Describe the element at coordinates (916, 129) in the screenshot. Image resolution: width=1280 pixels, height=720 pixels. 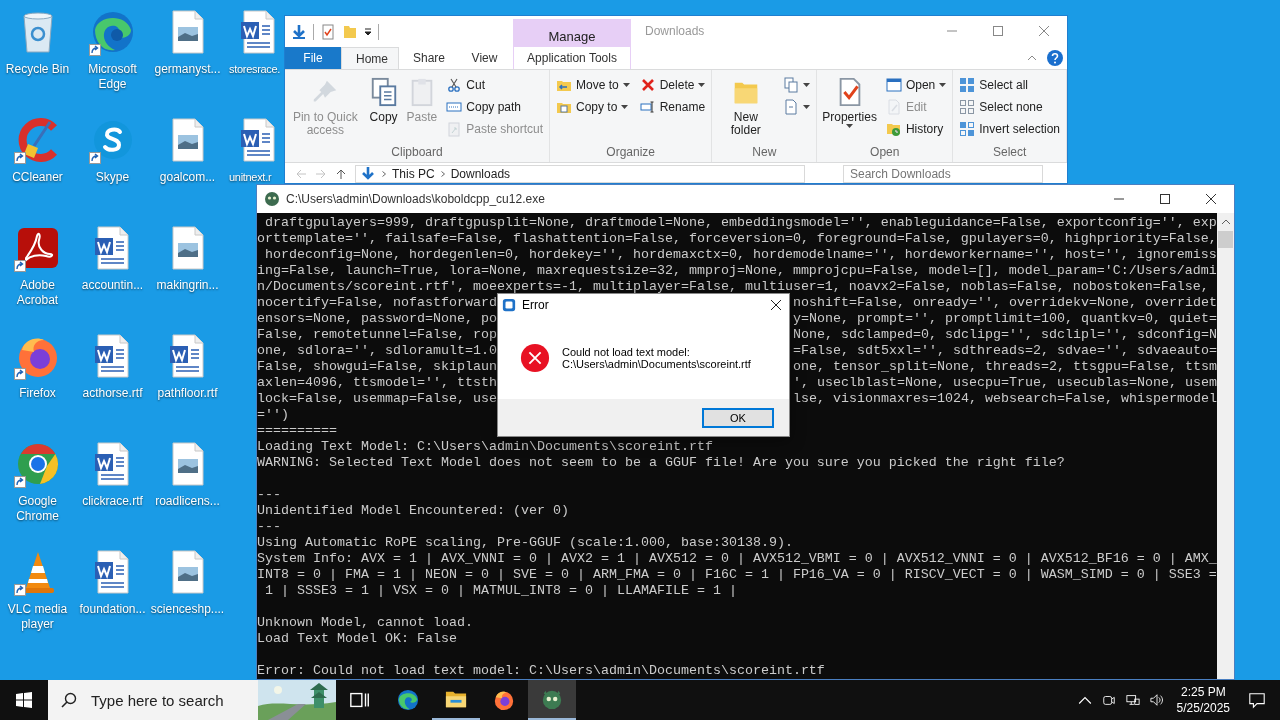
I see `ribbon-button: History` at that location.